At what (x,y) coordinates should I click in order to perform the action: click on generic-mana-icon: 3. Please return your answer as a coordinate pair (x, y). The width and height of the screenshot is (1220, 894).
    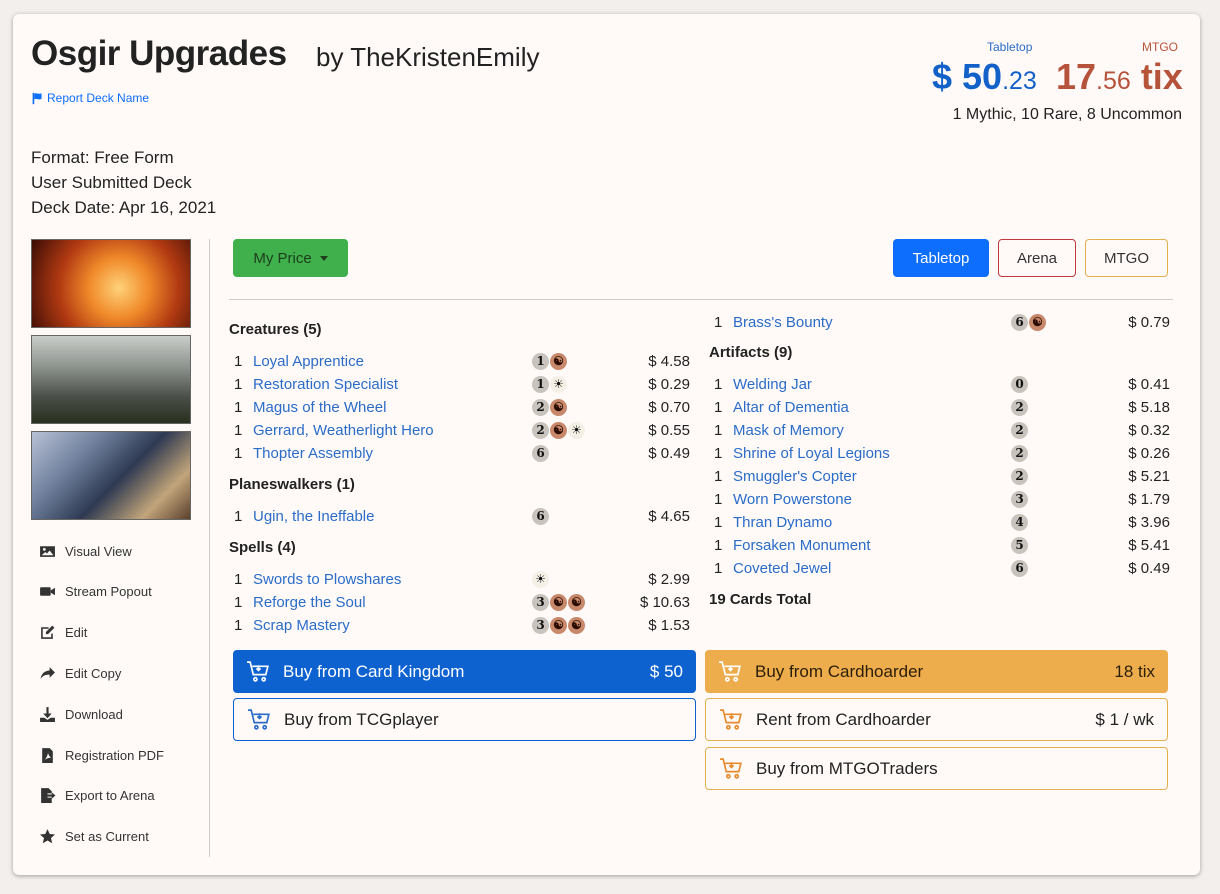
    Looking at the image, I should click on (540, 602).